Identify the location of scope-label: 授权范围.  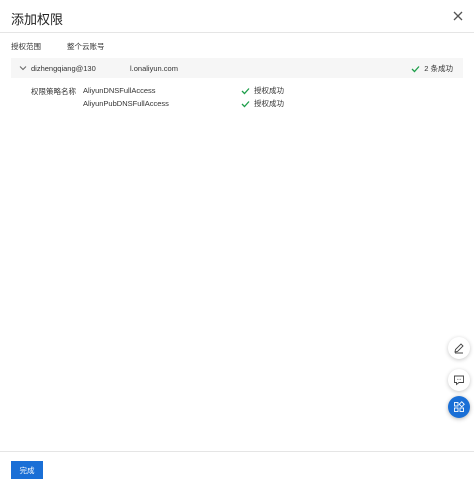
(26, 46).